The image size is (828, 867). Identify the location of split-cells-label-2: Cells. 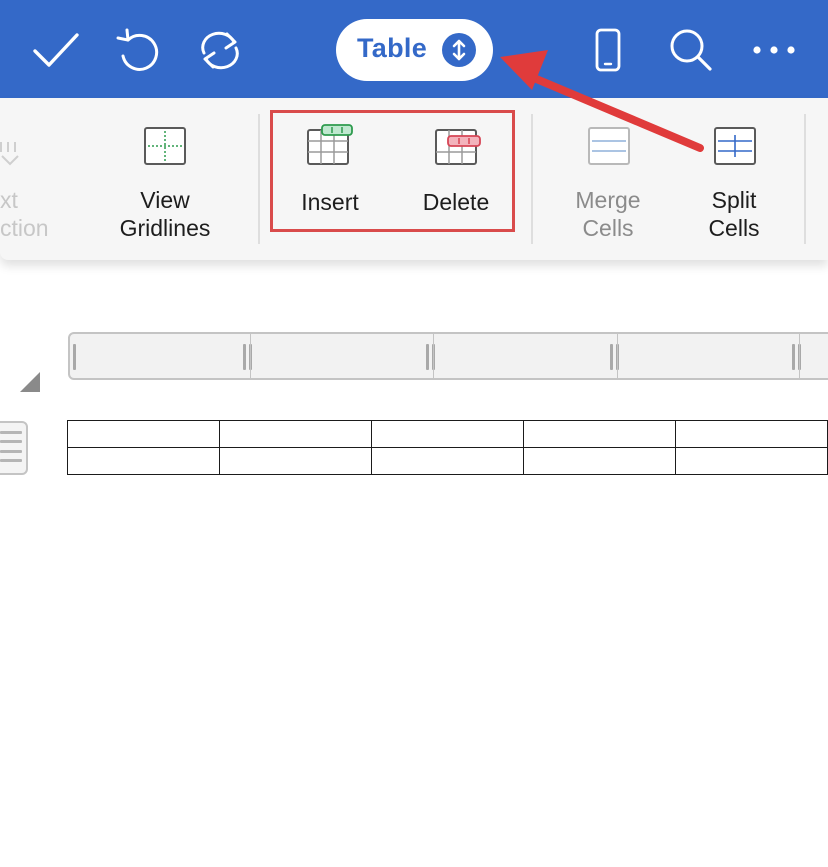
(734, 228).